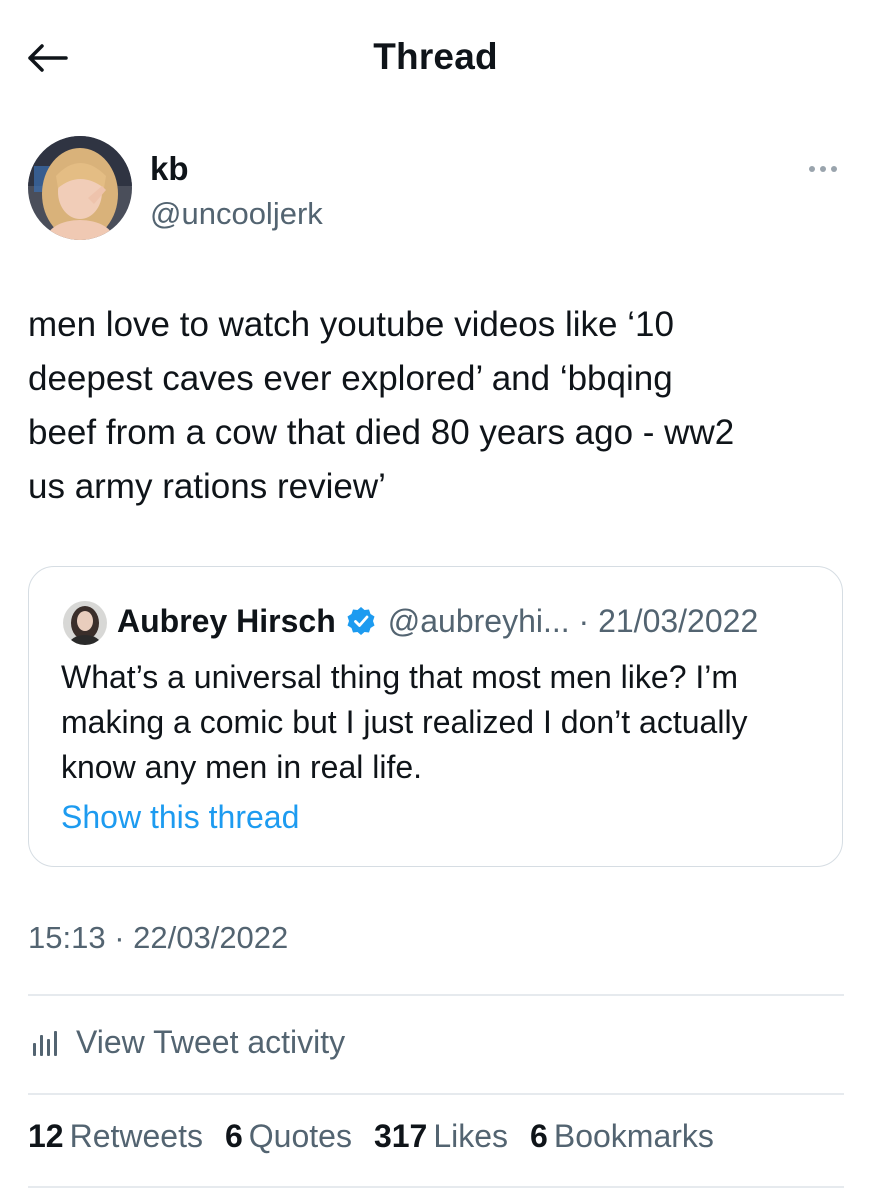 Image resolution: width=871 pixels, height=1200 pixels. Describe the element at coordinates (812, 169) in the screenshot. I see `more-dots-icon` at that location.